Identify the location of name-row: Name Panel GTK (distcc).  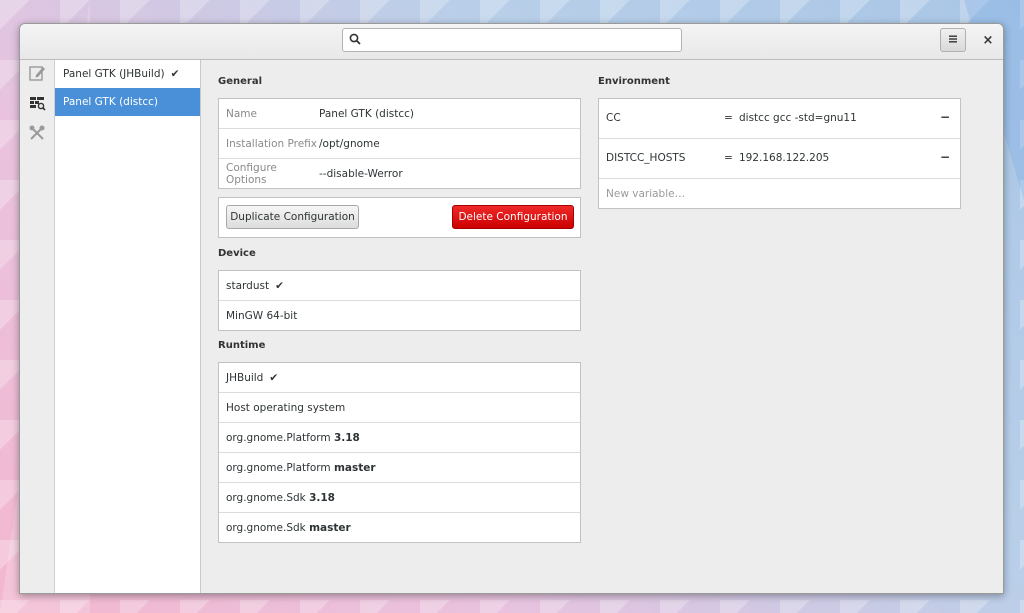
(399, 114).